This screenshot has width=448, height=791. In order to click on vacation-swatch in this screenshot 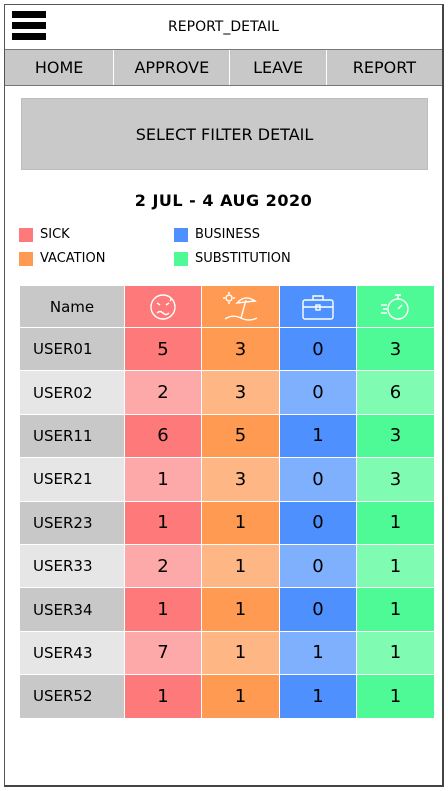, I will do `click(26, 258)`.